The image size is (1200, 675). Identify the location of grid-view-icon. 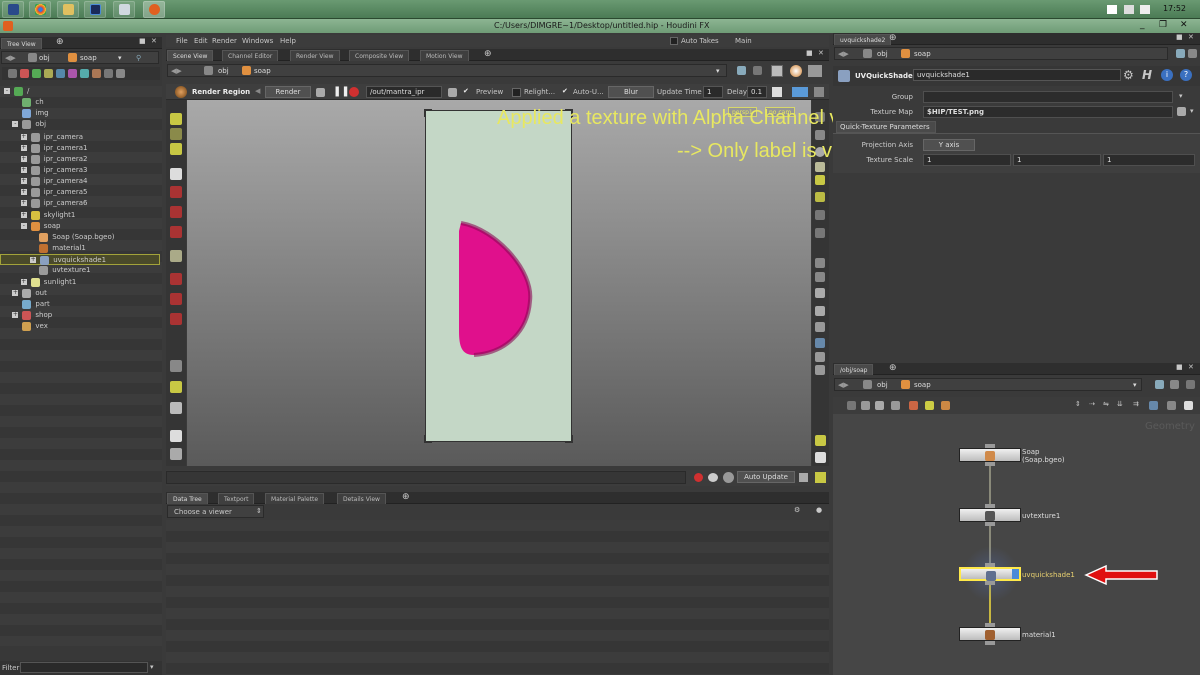
(1153, 405).